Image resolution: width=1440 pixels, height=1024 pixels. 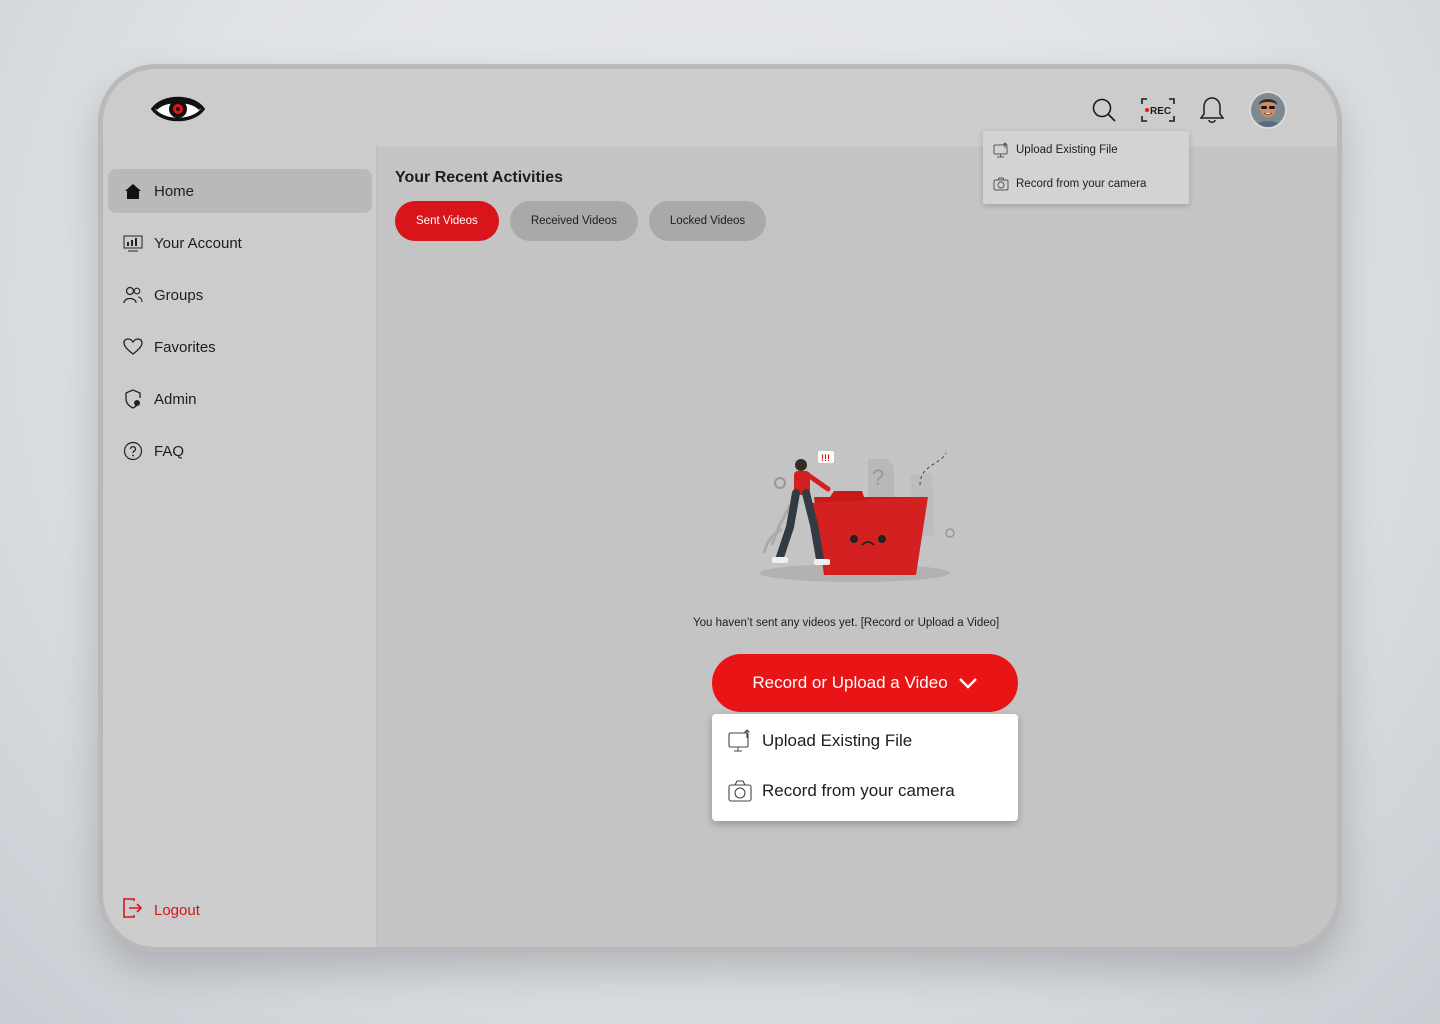 I want to click on logout-button: Logout, so click(x=161, y=910).